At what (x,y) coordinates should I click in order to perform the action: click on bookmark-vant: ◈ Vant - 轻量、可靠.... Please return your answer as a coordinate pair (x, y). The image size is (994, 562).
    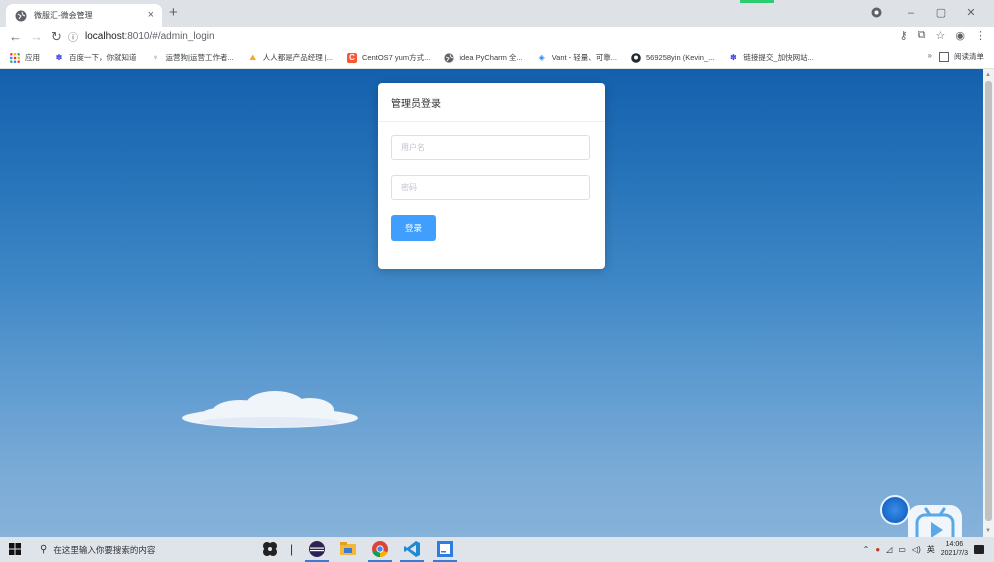
    Looking at the image, I should click on (577, 57).